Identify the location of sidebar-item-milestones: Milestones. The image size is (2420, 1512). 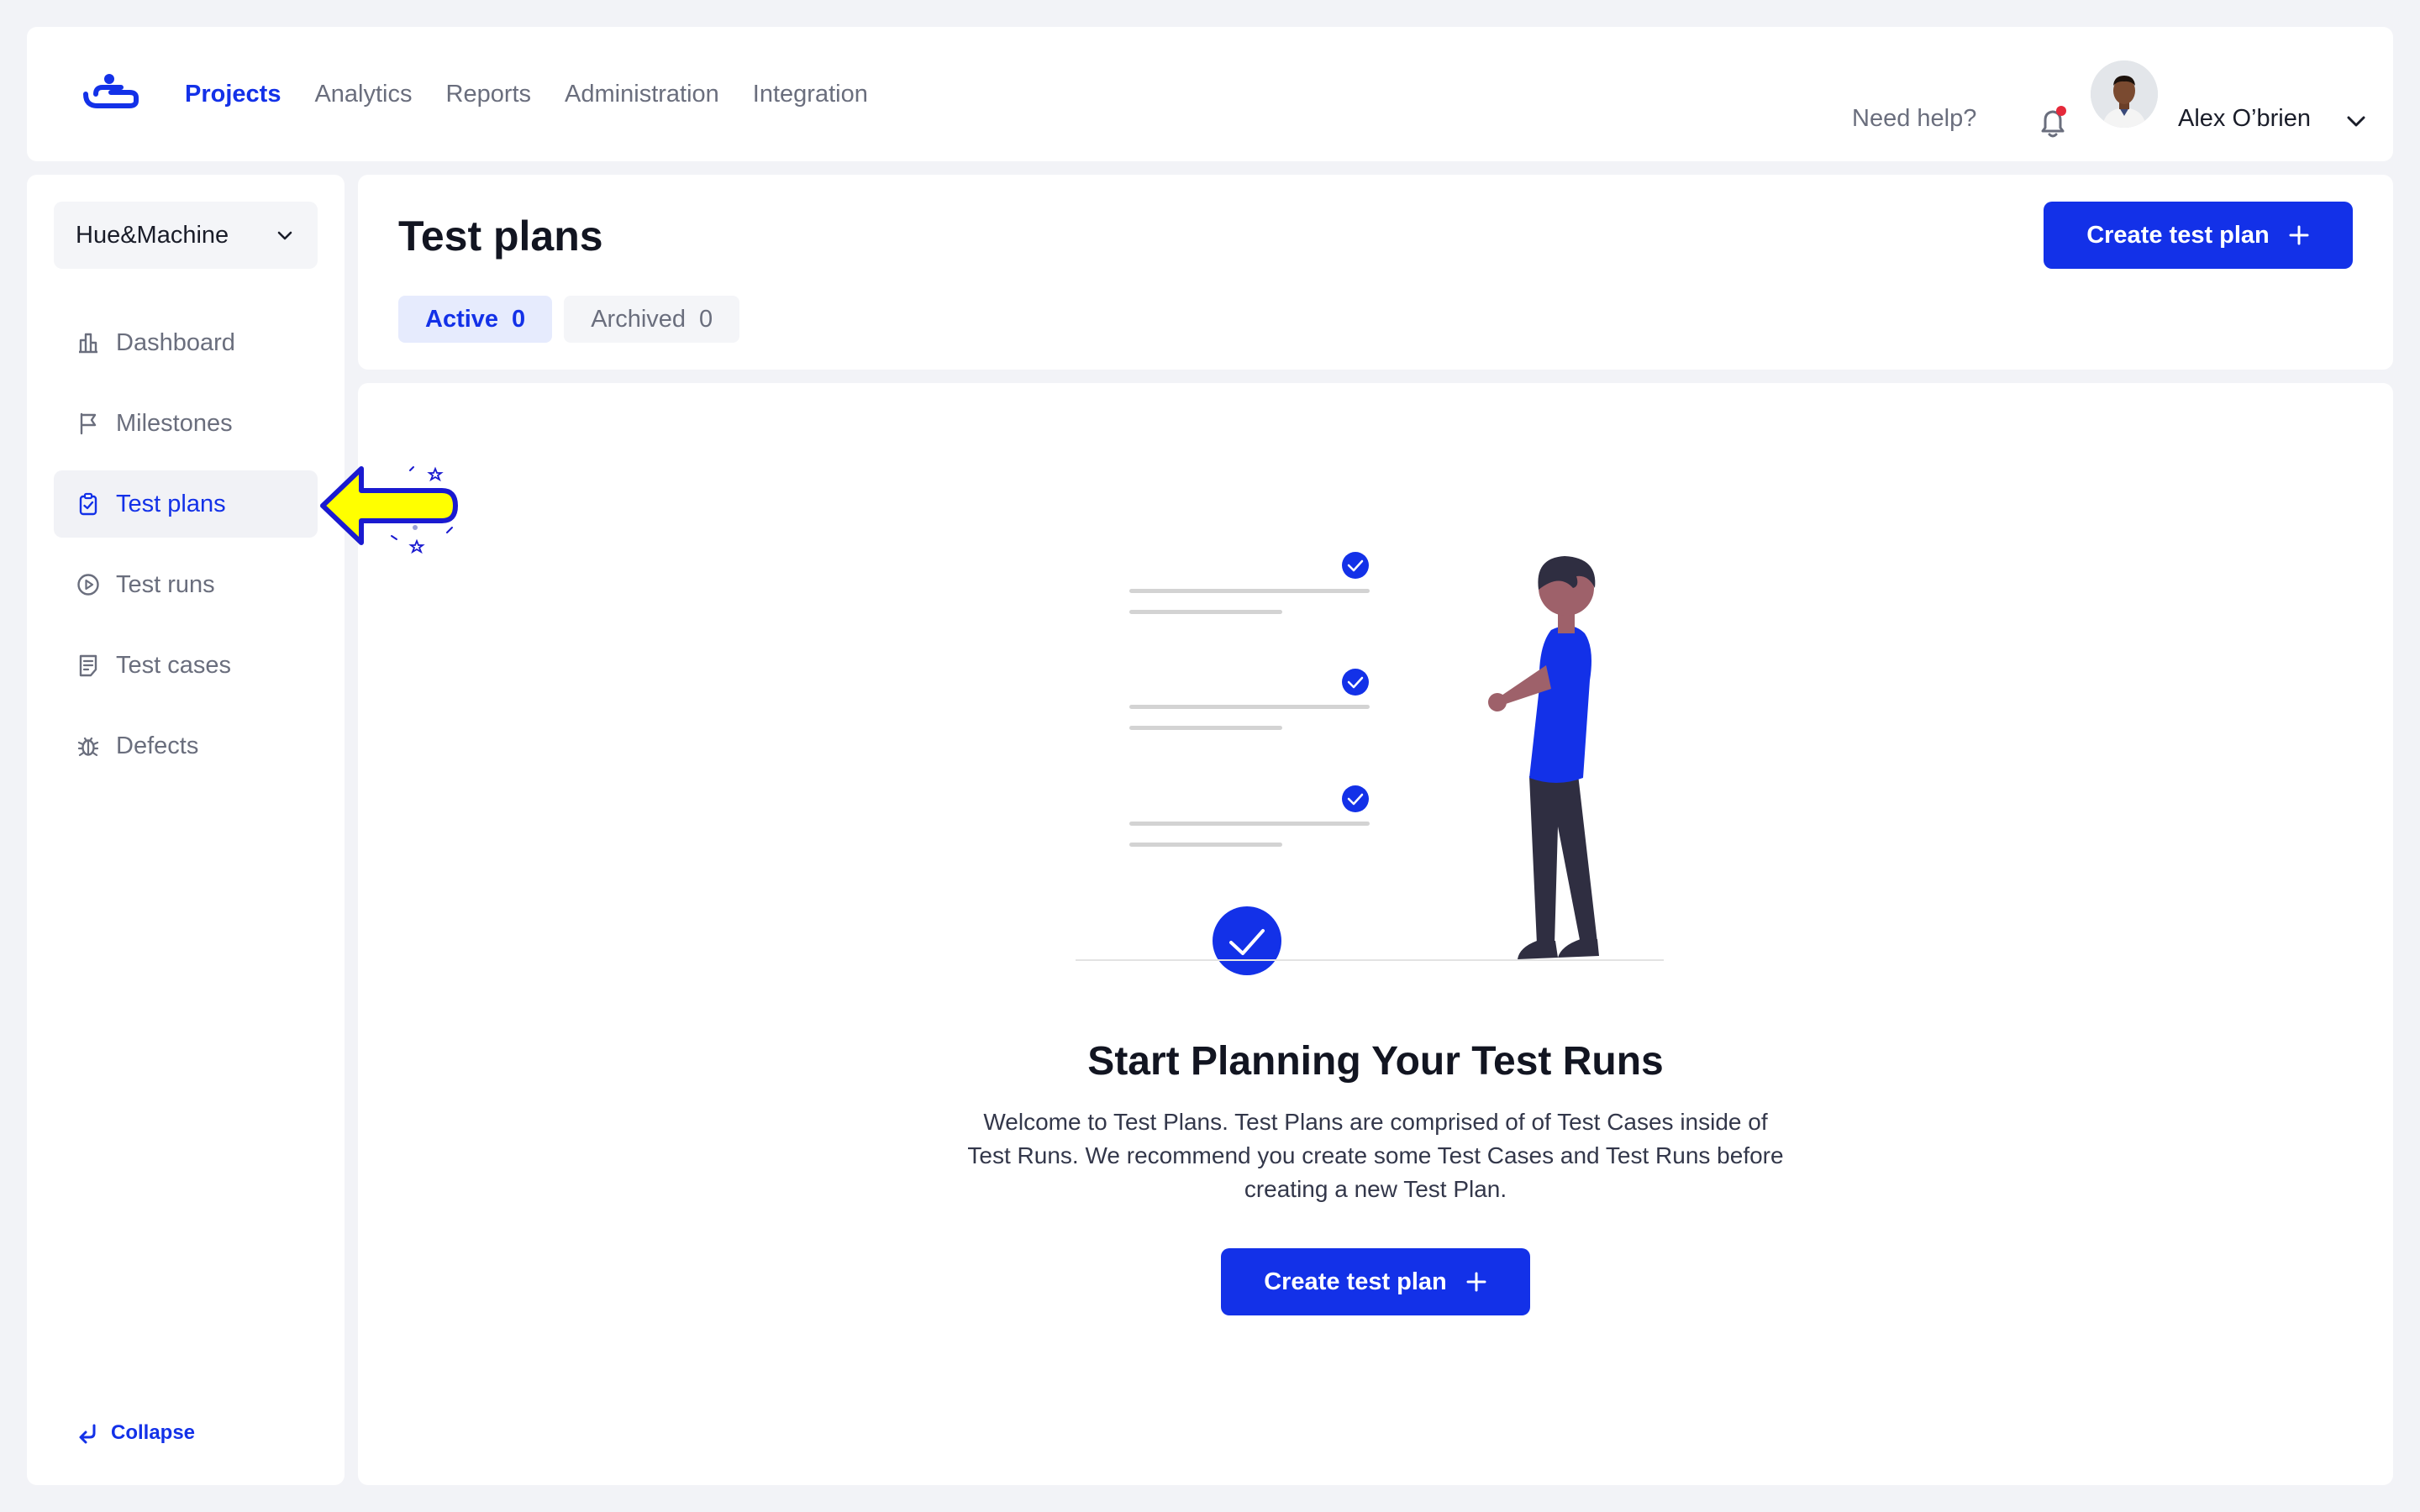
(186, 423).